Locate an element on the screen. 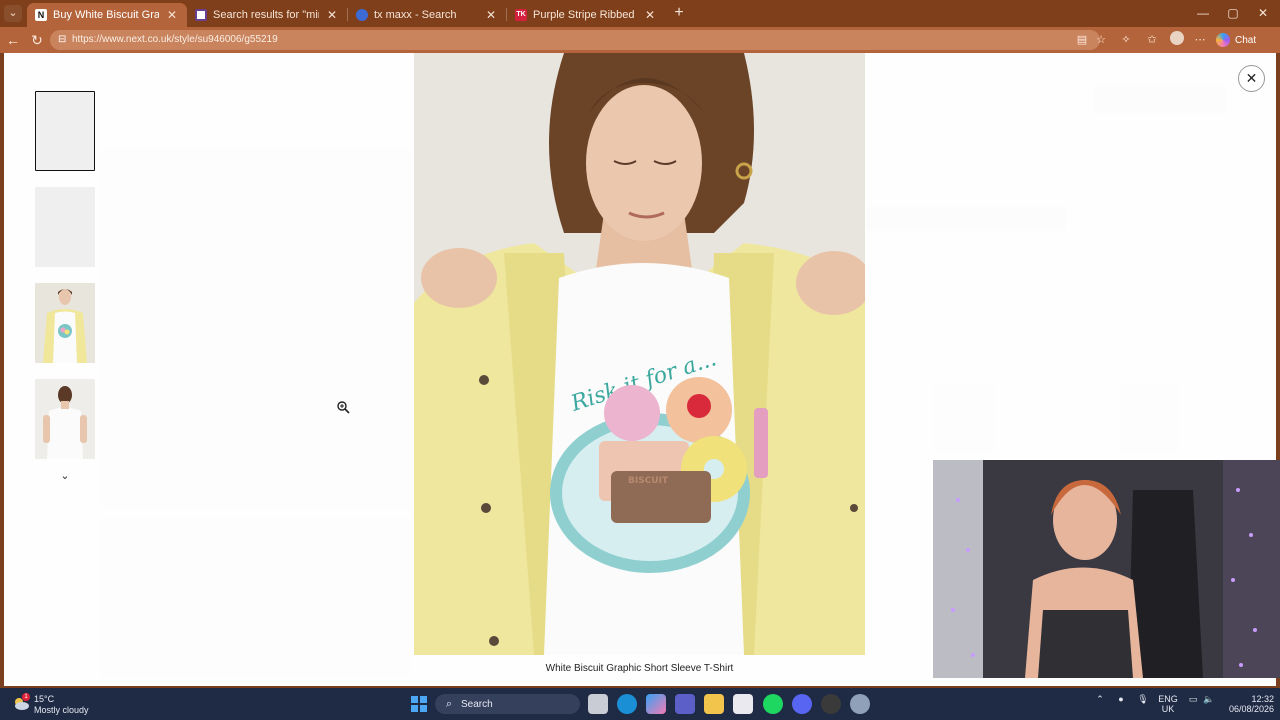 This screenshot has width=1280, height=720. clock: 12:32 06/08/2026 is located at coordinates (1248, 704).